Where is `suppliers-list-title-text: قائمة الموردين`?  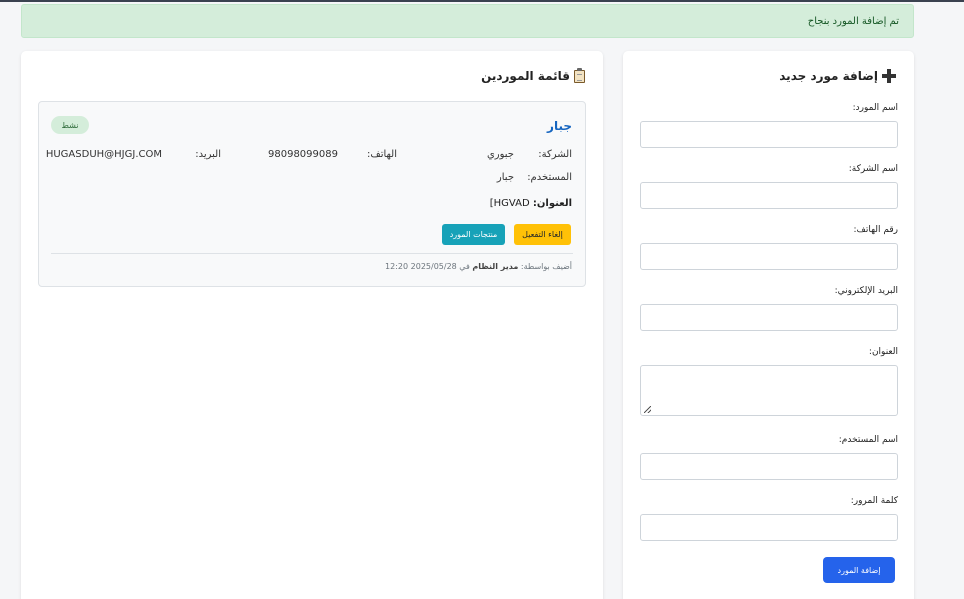 suppliers-list-title-text: قائمة الموردين is located at coordinates (525, 76).